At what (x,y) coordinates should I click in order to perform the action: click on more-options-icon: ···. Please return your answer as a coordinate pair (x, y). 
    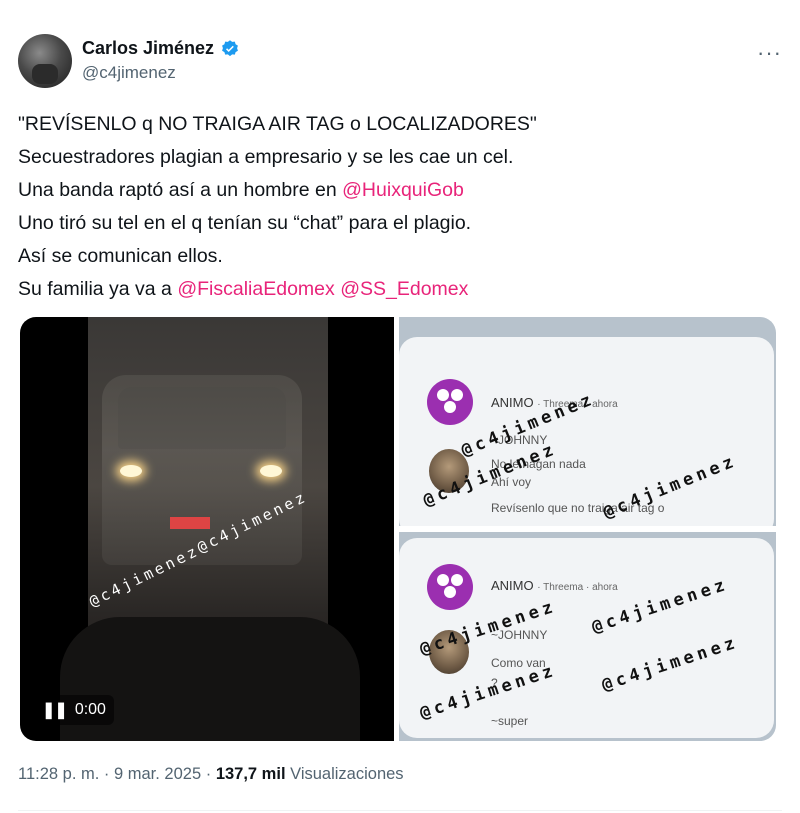
    Looking at the image, I should click on (769, 53).